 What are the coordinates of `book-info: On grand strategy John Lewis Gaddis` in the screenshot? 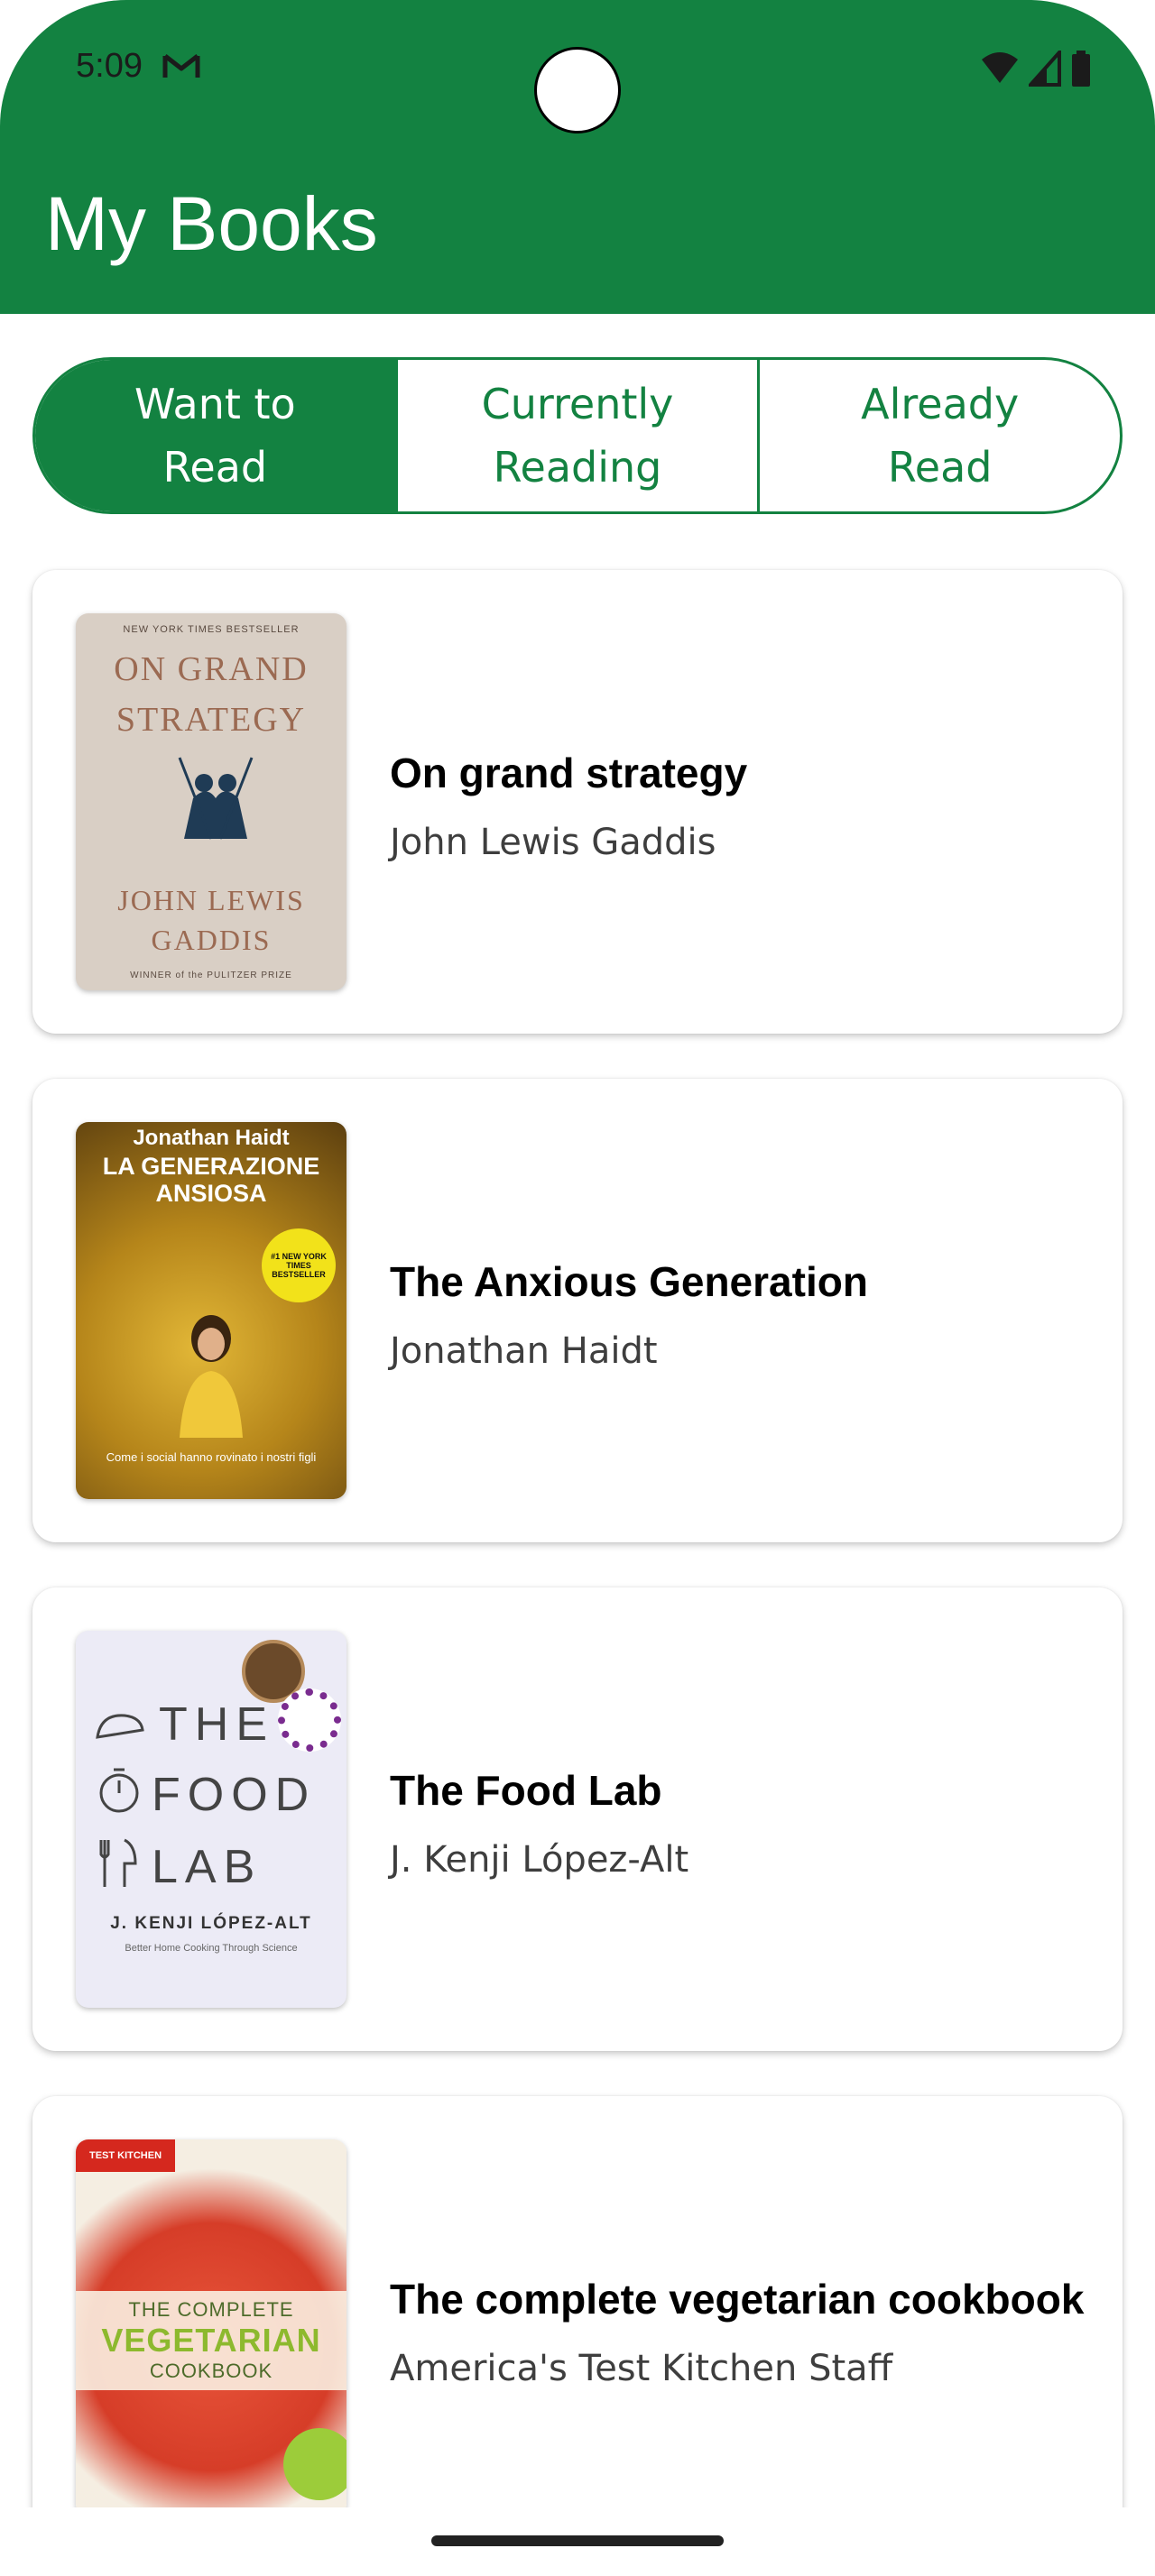 It's located at (738, 802).